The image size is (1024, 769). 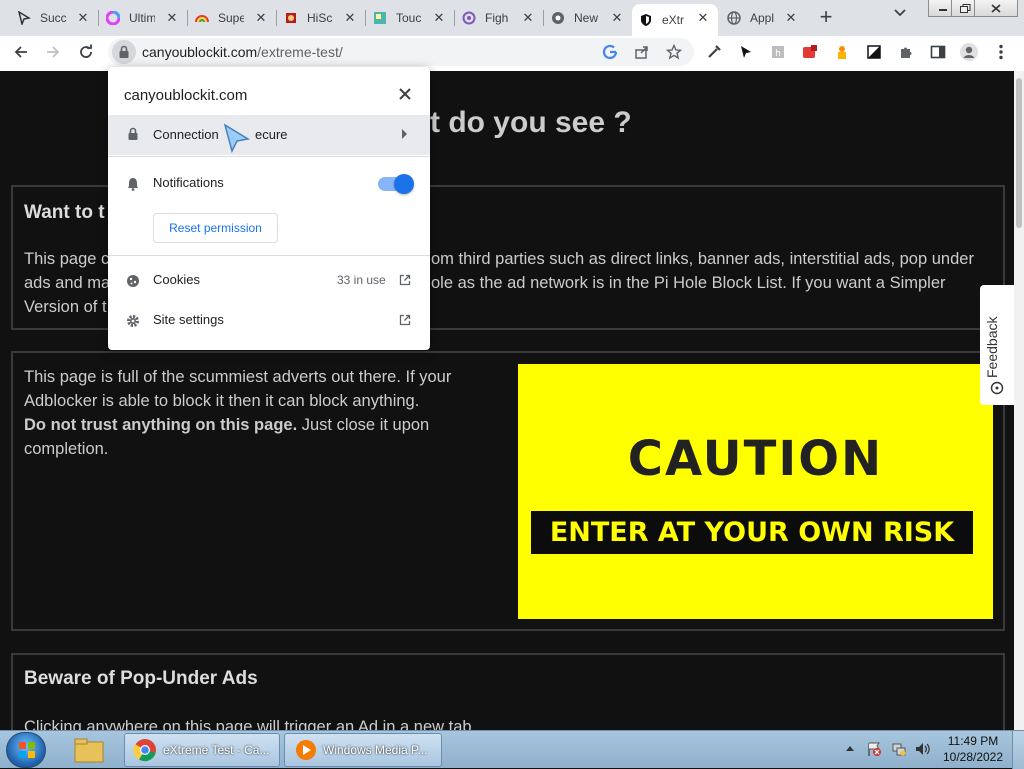 What do you see at coordinates (646, 20) in the screenshot?
I see `shield-icon` at bounding box center [646, 20].